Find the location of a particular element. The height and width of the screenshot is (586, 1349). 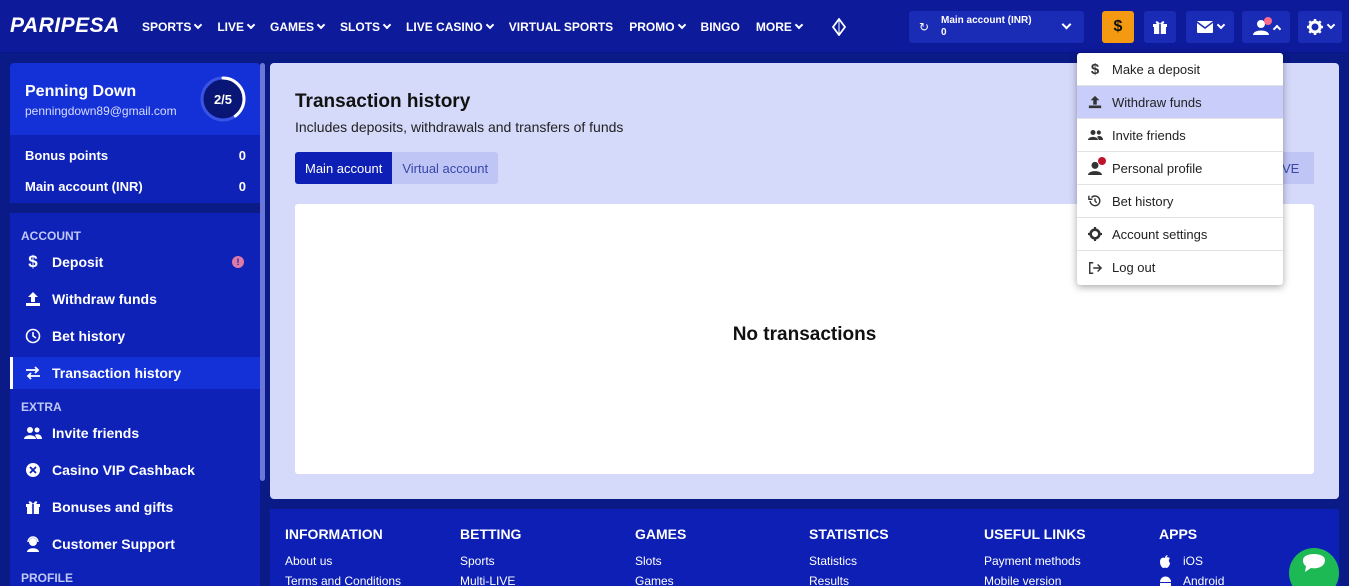

deposit-button: $ is located at coordinates (1118, 27).